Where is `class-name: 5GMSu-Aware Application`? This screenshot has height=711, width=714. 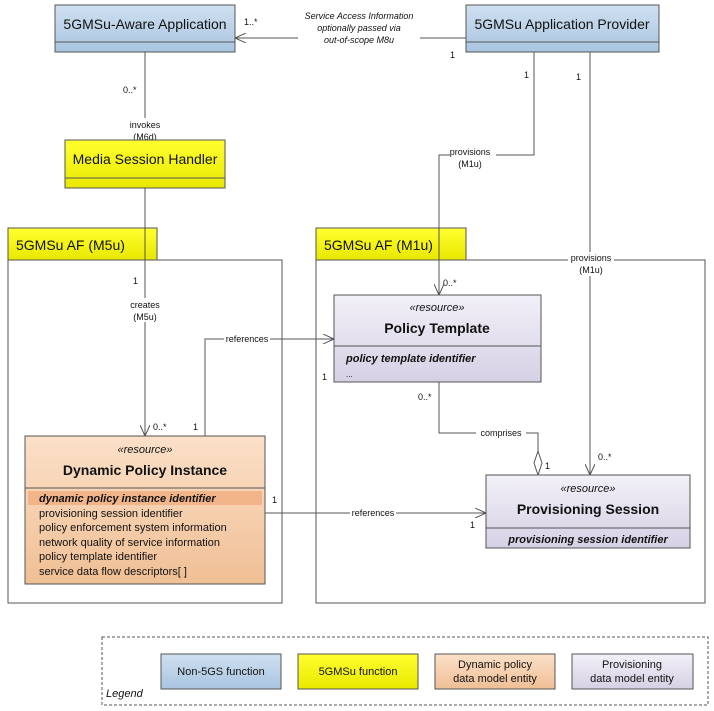
class-name: 5GMSu-Aware Application is located at coordinates (144, 24).